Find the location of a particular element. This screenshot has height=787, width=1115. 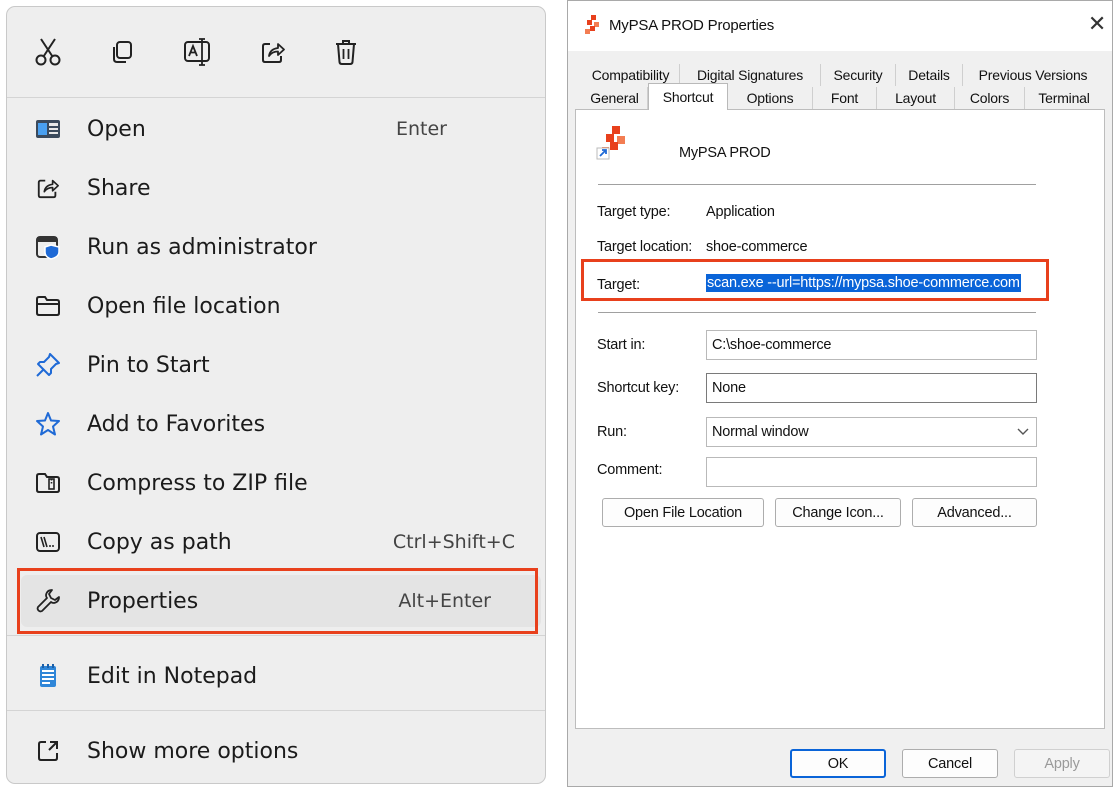

copy-icon is located at coordinates (122, 52).